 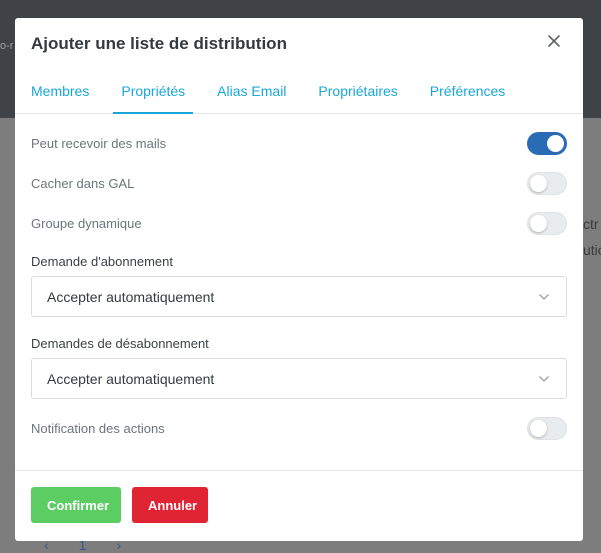 I want to click on notify-label: Notification des actions, so click(x=98, y=428).